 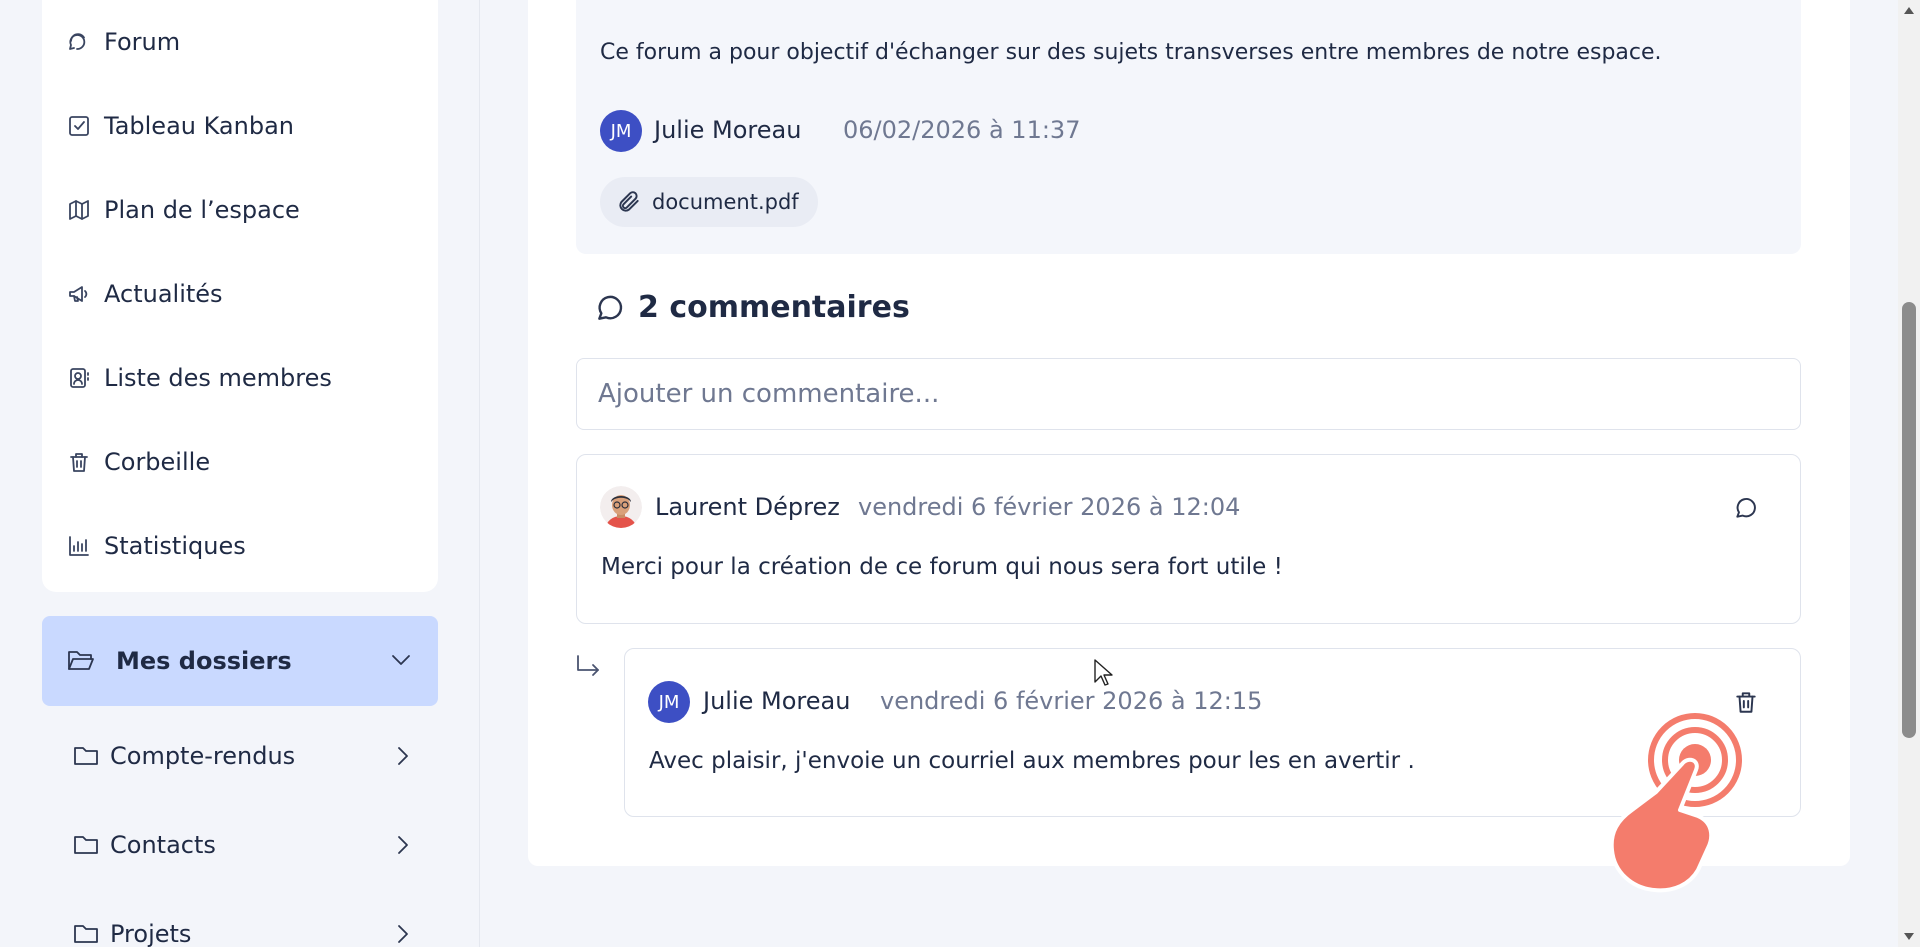 I want to click on attachment-link: document.pdf, so click(x=709, y=202).